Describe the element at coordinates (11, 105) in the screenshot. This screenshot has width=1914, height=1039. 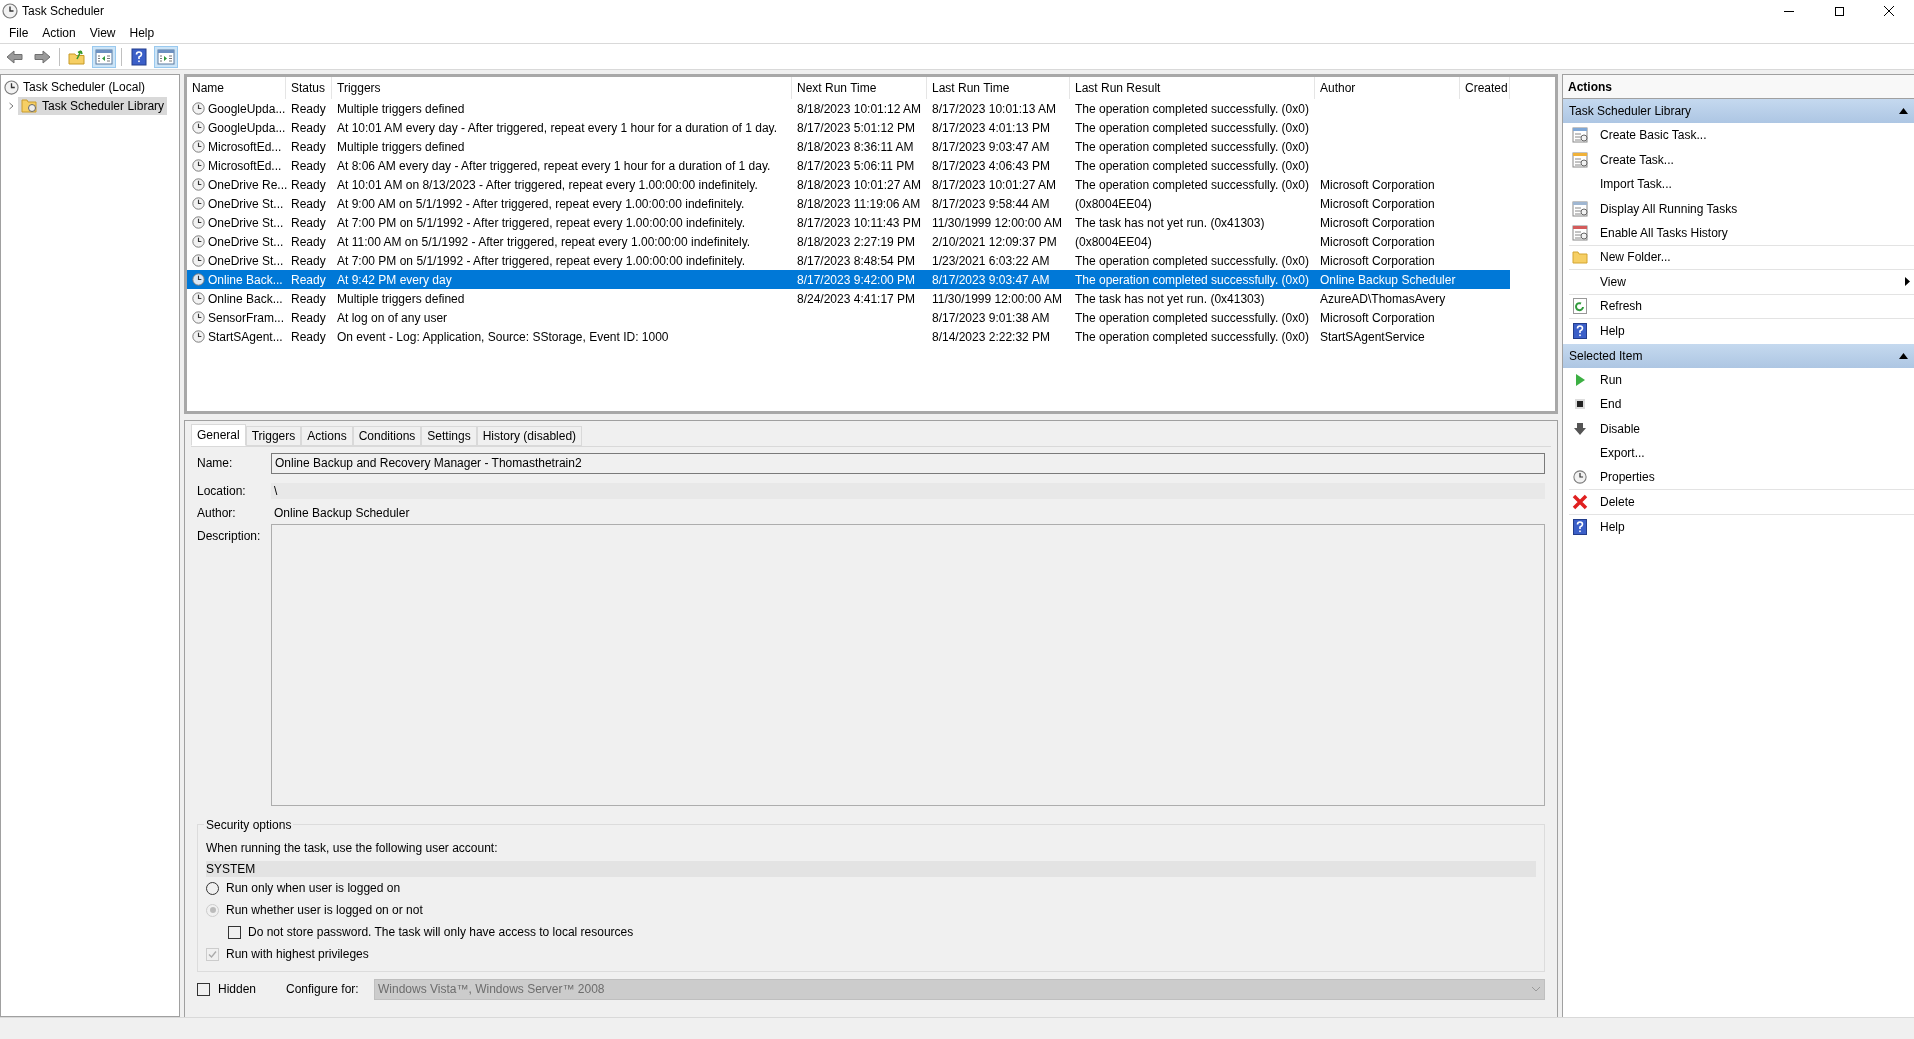
I see `expand-chevron-icon` at that location.